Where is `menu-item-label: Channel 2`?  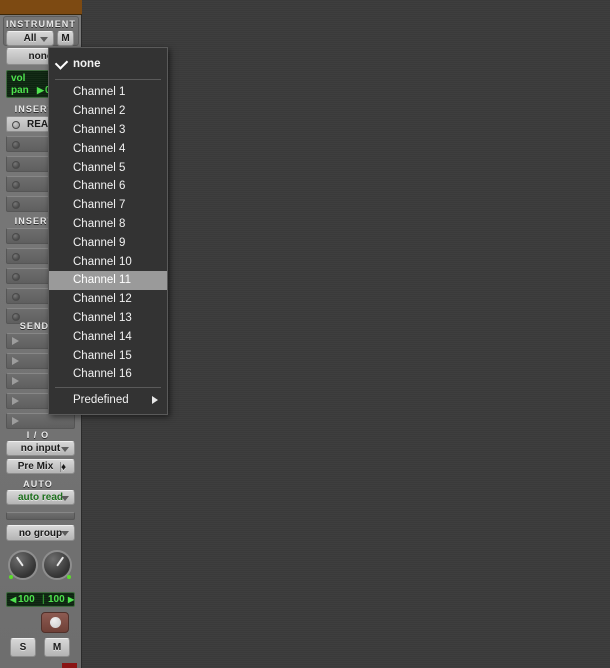 menu-item-label: Channel 2 is located at coordinates (99, 111).